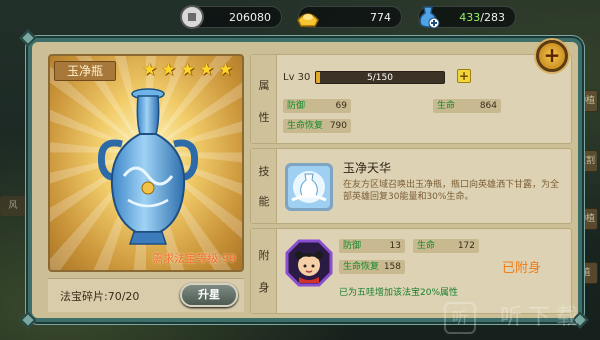 This screenshot has width=600, height=340. What do you see at coordinates (464, 76) in the screenshot?
I see `add-xp-button: +` at bounding box center [464, 76].